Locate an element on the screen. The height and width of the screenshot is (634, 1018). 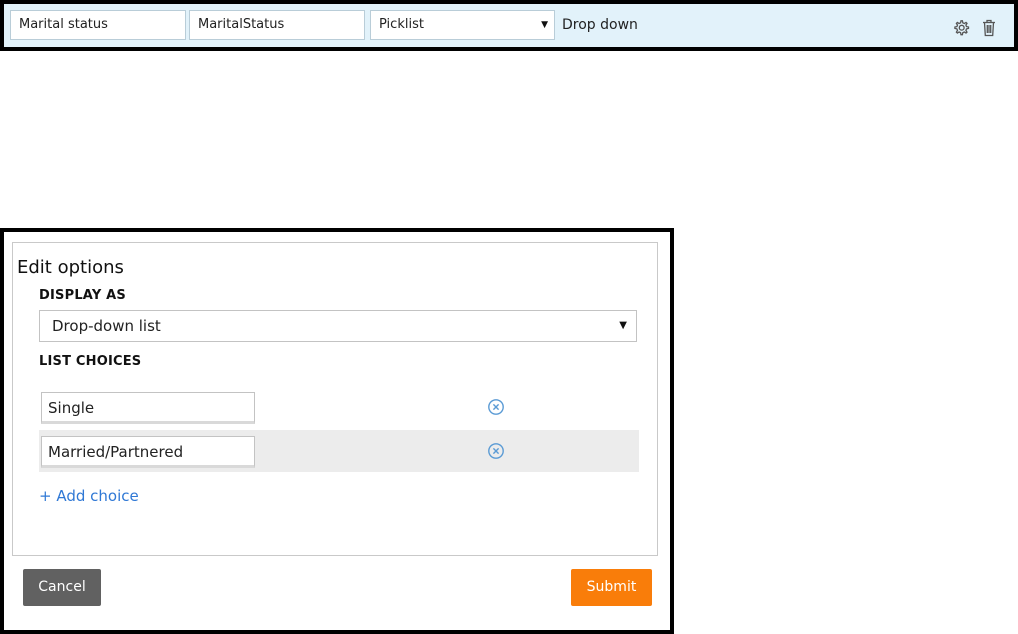
display-as-select: Drop-down list ▼ is located at coordinates (338, 326).